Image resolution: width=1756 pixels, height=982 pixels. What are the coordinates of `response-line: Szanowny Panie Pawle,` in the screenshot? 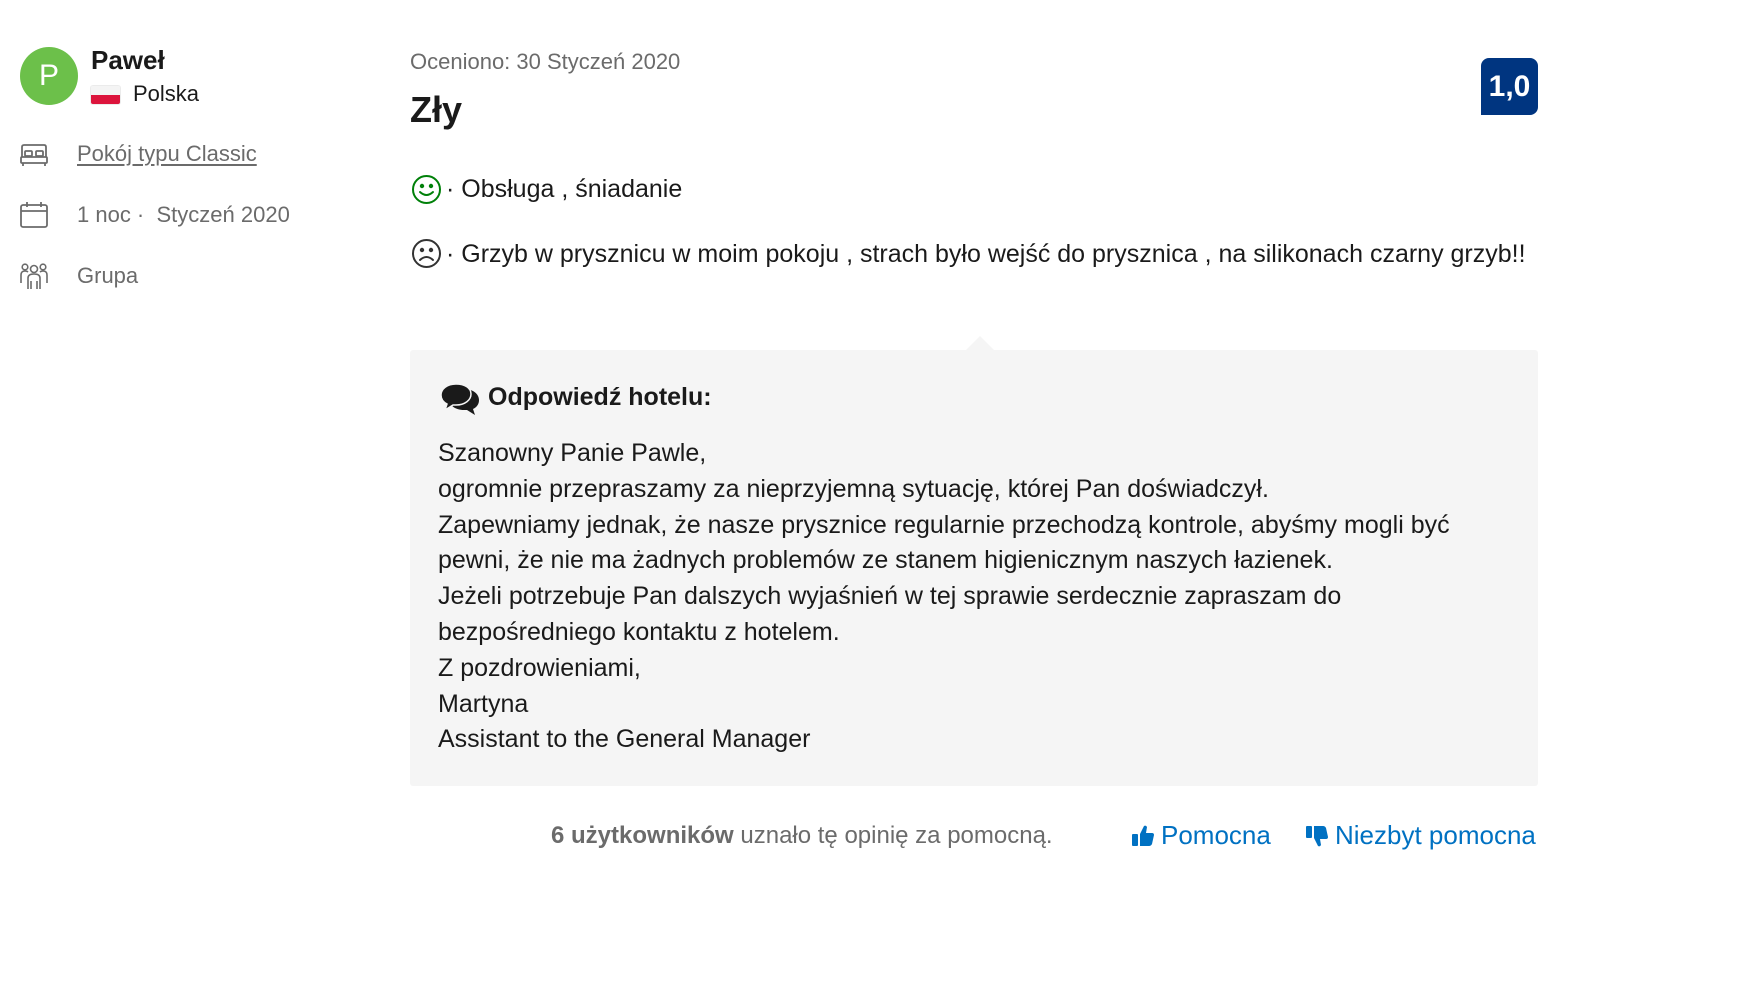 It's located at (572, 453).